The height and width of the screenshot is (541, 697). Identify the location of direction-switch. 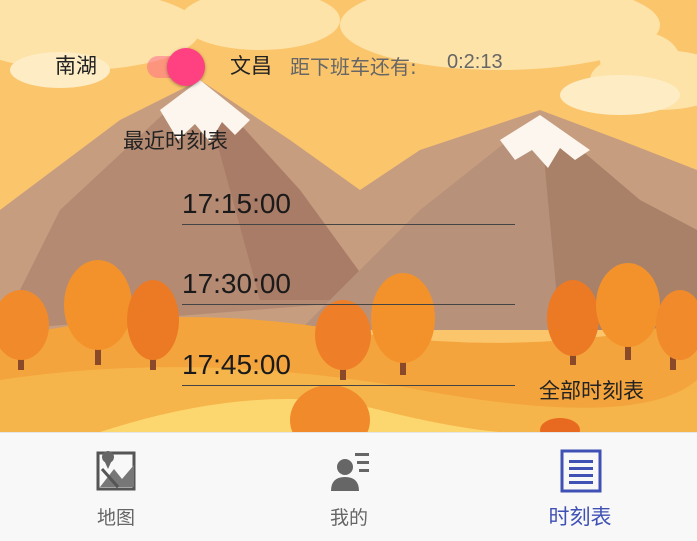
(177, 66).